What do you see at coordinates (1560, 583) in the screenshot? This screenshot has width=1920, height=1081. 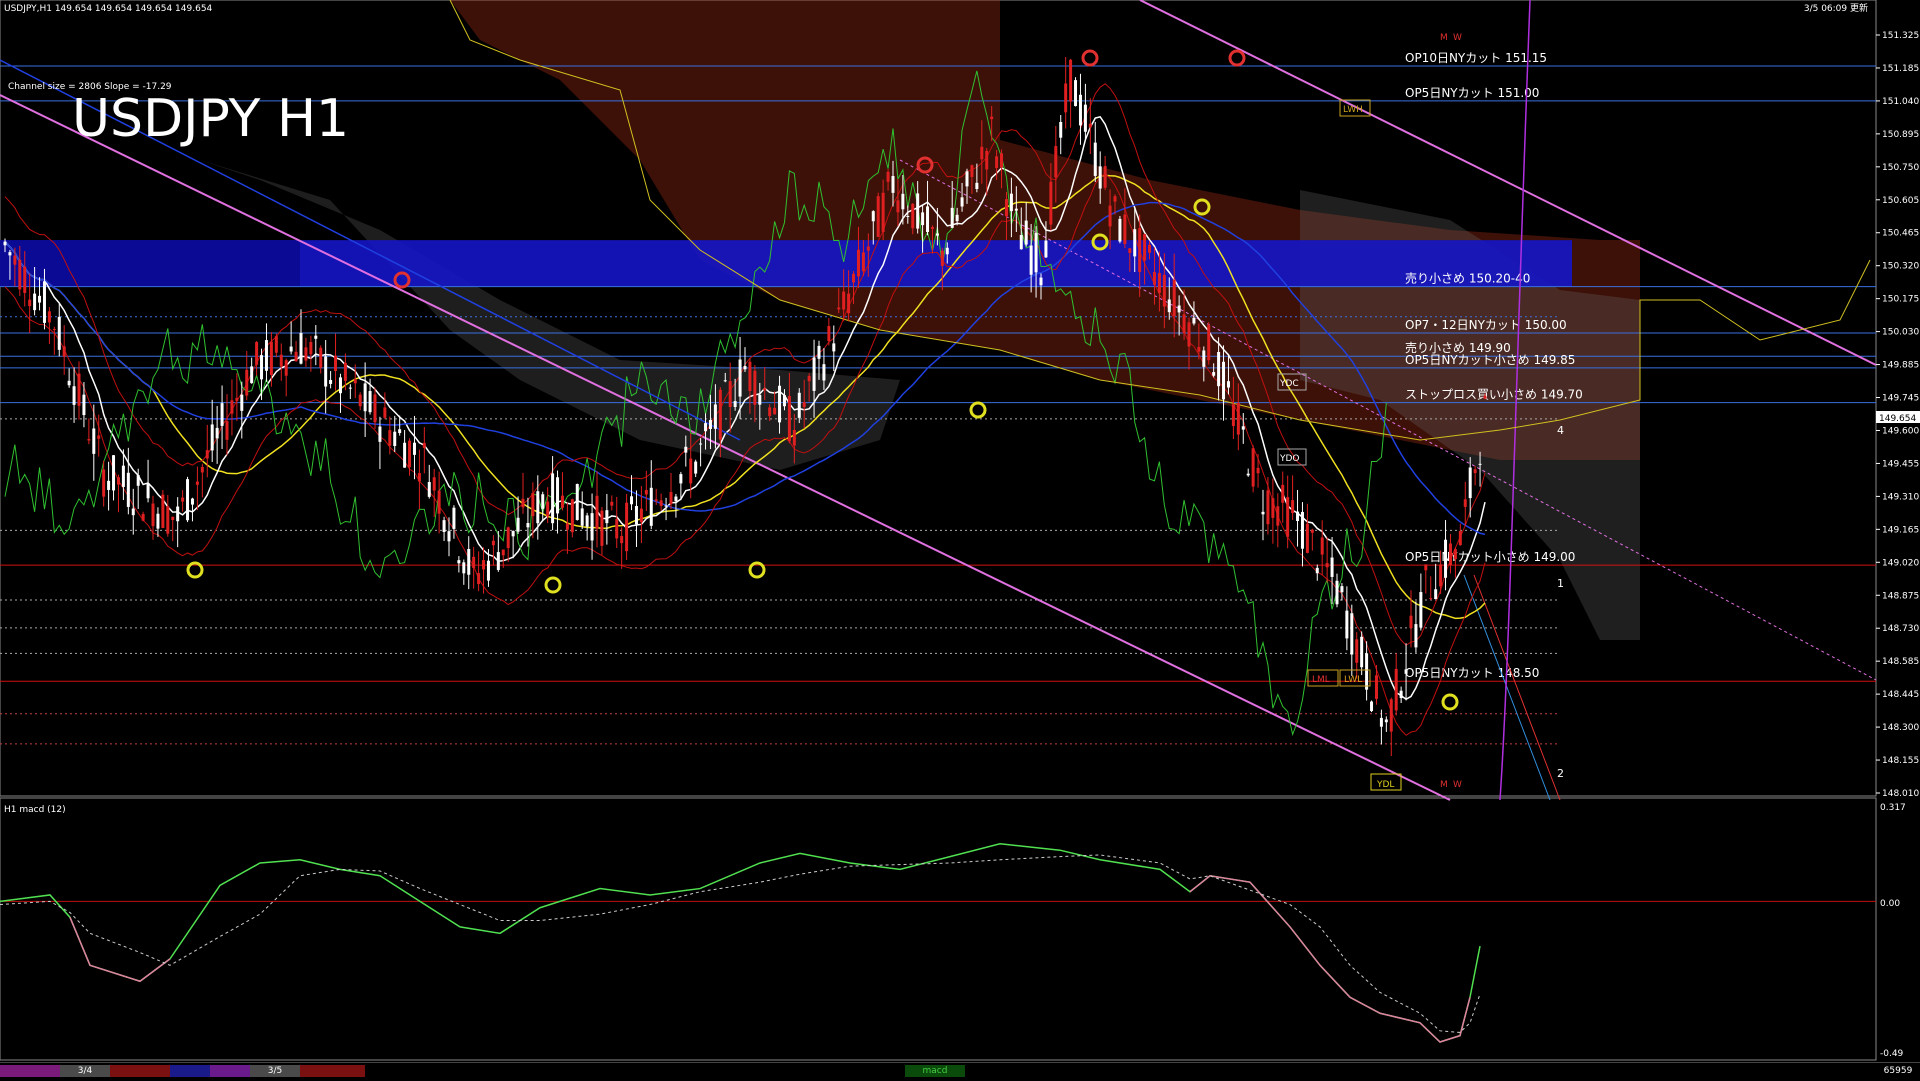 I see `wave-label-1: 1` at bounding box center [1560, 583].